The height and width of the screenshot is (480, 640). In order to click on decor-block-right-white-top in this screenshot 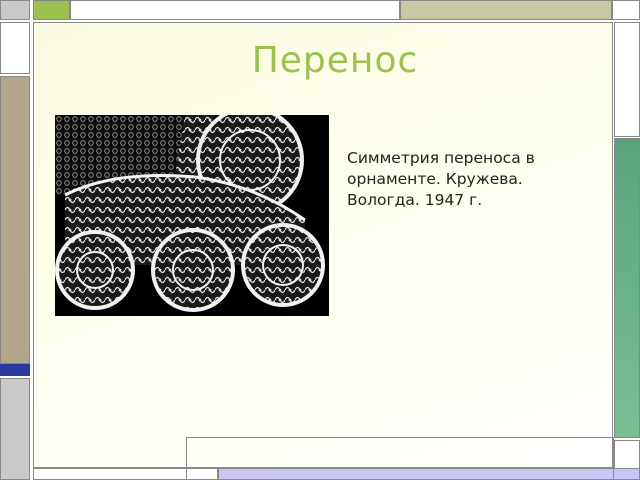, I will do `click(627, 79)`.